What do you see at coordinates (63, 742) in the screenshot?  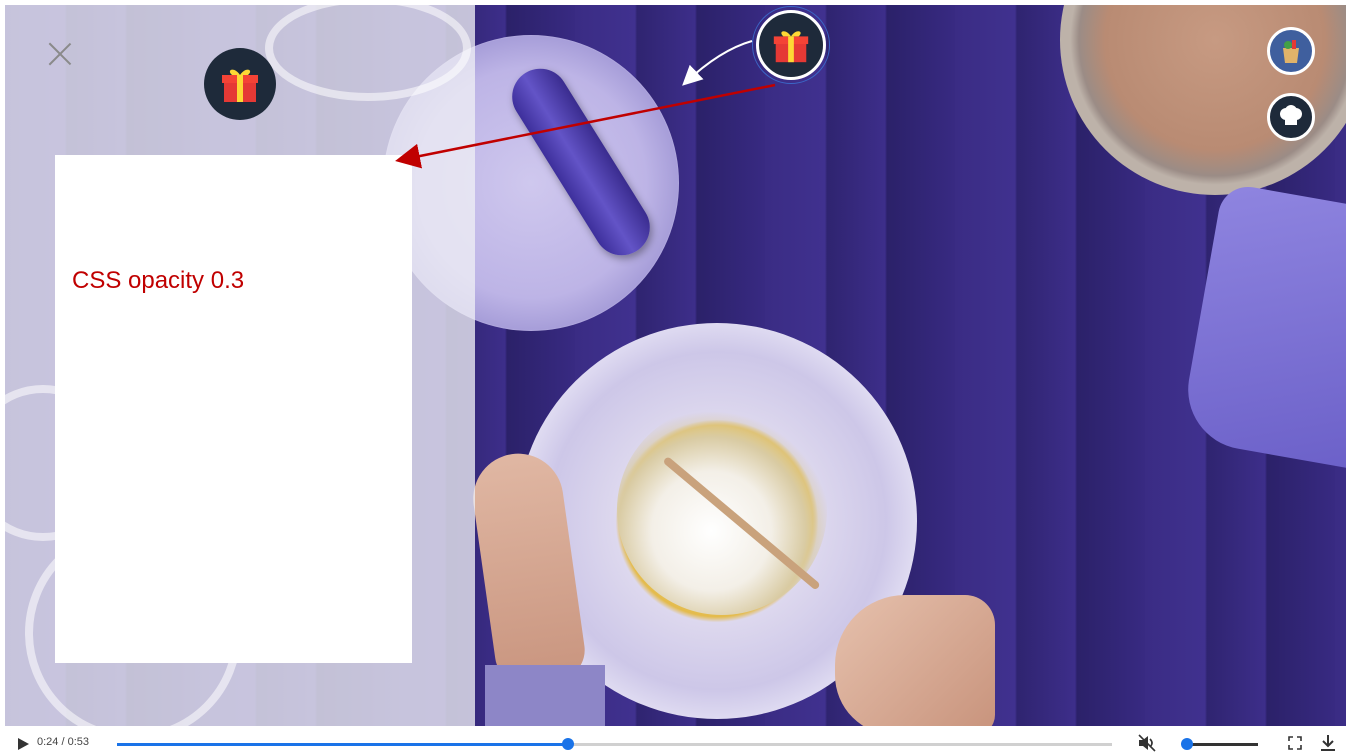 I see `time-display: 0:24 / 0:53` at bounding box center [63, 742].